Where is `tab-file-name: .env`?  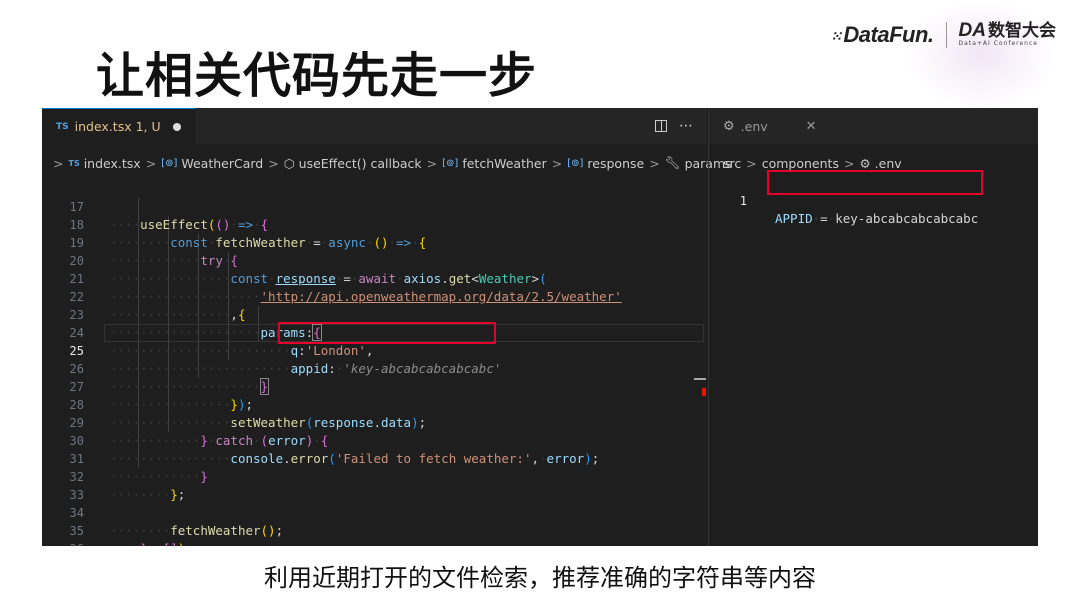 tab-file-name: .env is located at coordinates (754, 126).